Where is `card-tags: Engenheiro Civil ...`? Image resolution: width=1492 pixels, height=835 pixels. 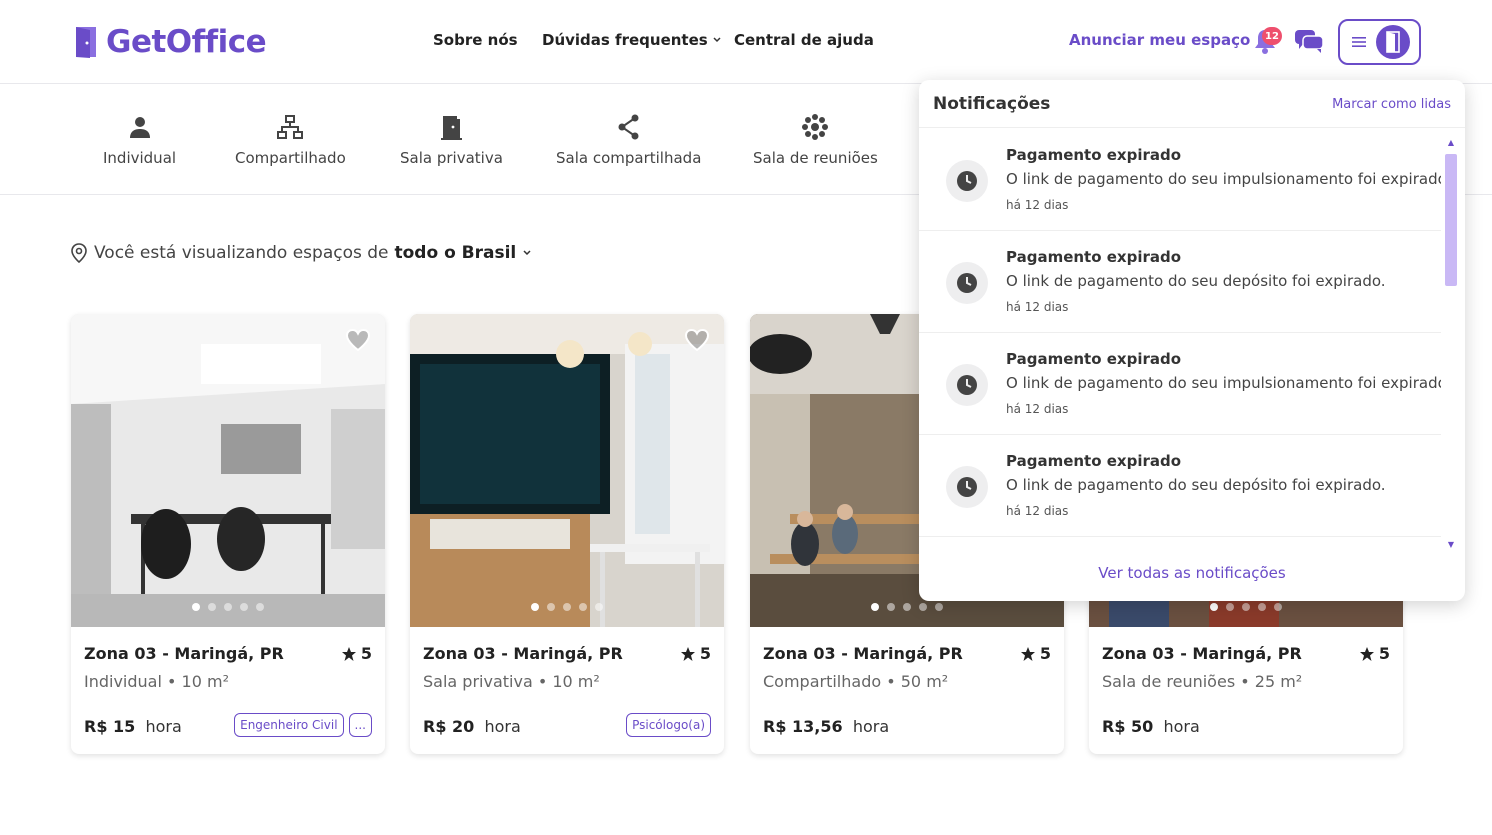 card-tags: Engenheiro Civil ... is located at coordinates (303, 725).